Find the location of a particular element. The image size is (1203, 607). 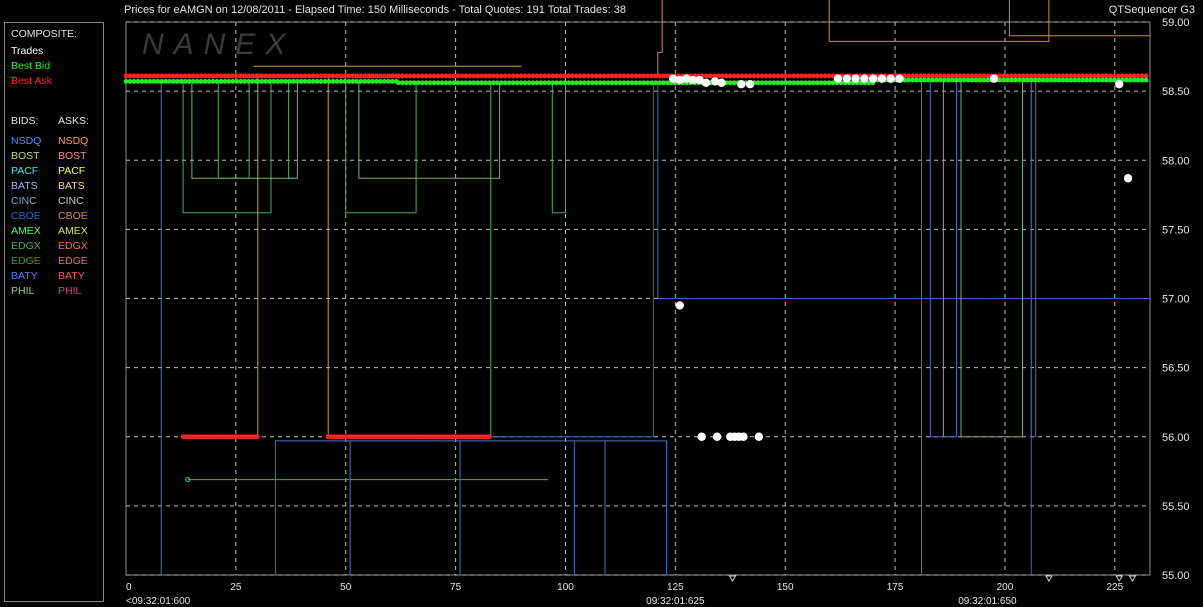

x-tick-label: 150 is located at coordinates (785, 587).